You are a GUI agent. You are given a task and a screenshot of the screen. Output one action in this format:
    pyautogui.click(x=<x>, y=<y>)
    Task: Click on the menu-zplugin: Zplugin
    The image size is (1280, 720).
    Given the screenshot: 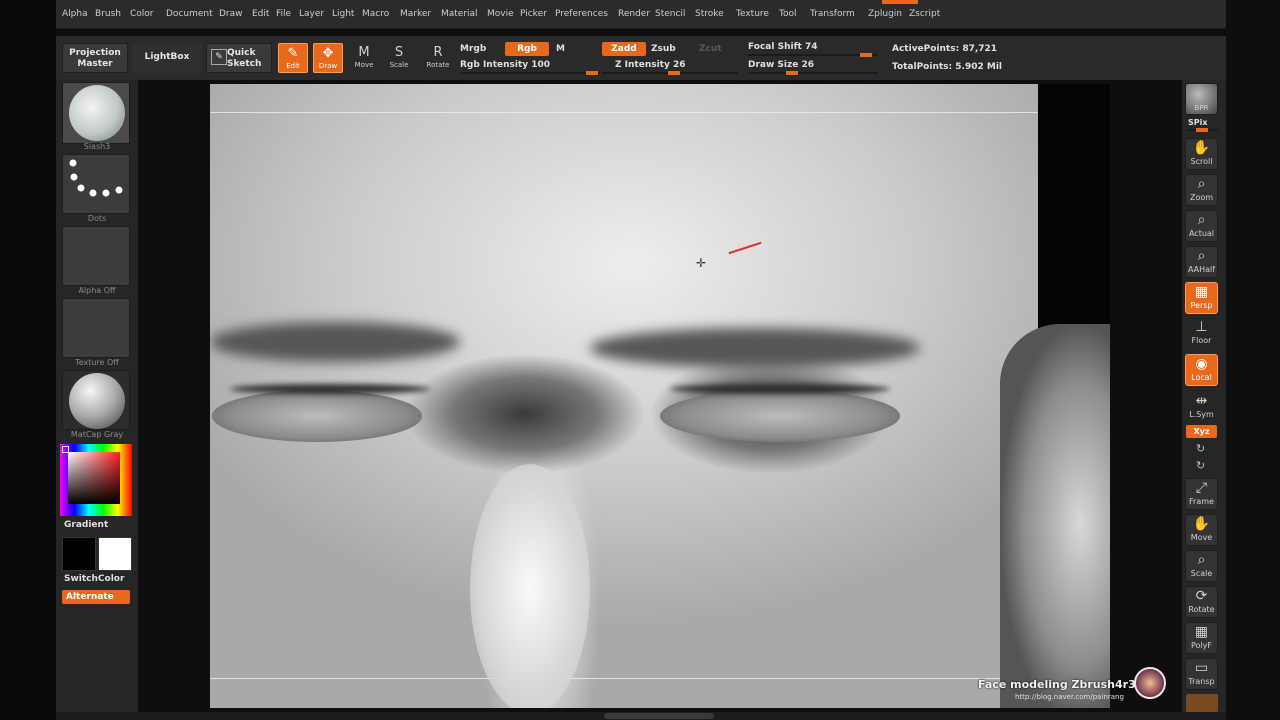 What is the action you would take?
    pyautogui.click(x=885, y=14)
    